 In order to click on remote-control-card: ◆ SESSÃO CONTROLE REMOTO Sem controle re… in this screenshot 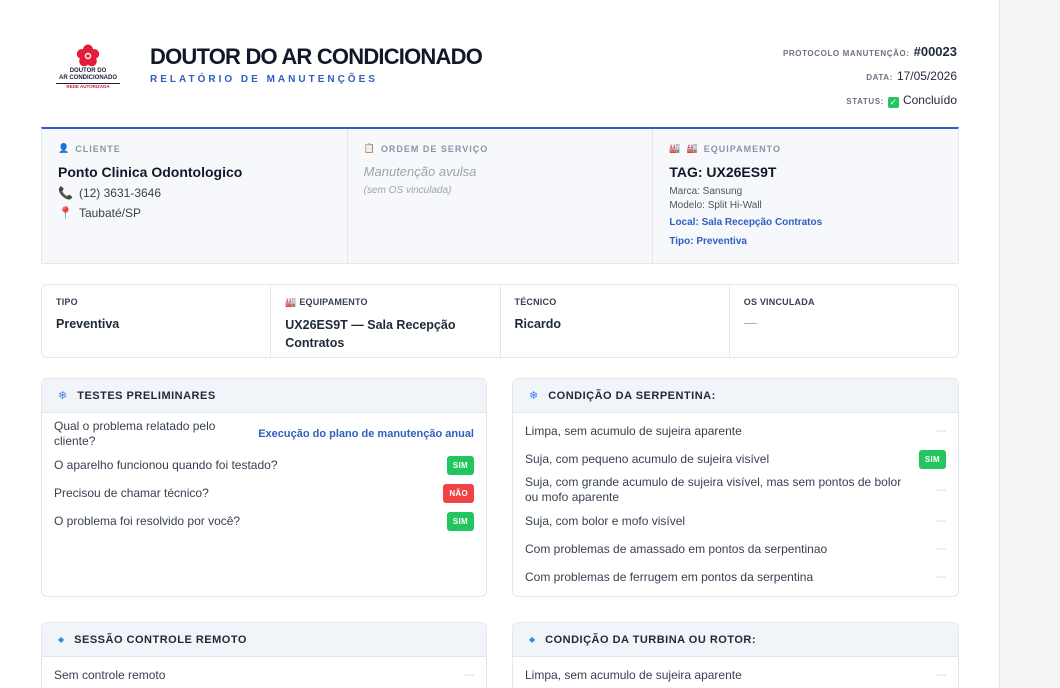, I will do `click(264, 655)`.